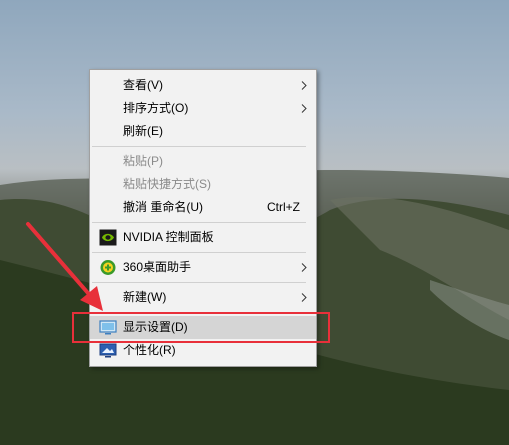 The image size is (509, 445). Describe the element at coordinates (203, 297) in the screenshot. I see `menu-item-new: 新建(W)` at that location.